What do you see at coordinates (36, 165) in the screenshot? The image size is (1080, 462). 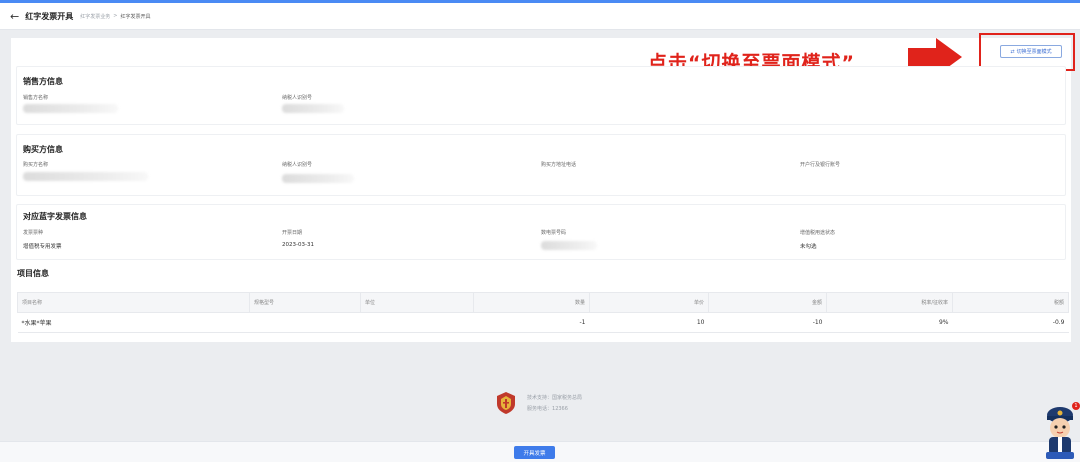 I see `buyer-name-label: 购买方名称` at bounding box center [36, 165].